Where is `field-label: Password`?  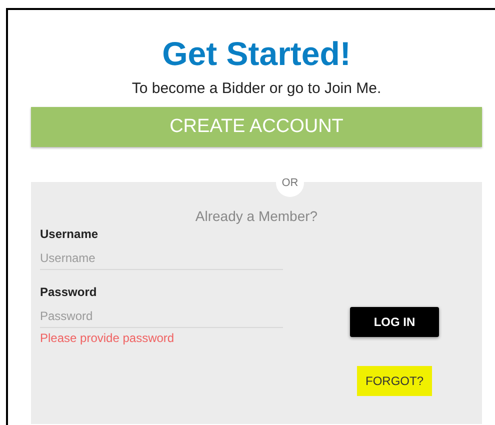 field-label: Password is located at coordinates (69, 292).